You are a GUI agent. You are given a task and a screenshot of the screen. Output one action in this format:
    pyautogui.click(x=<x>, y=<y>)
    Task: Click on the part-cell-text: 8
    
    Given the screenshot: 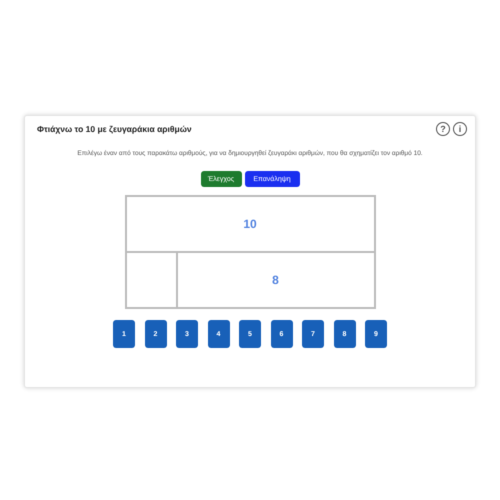 What is the action you would take?
    pyautogui.click(x=275, y=280)
    